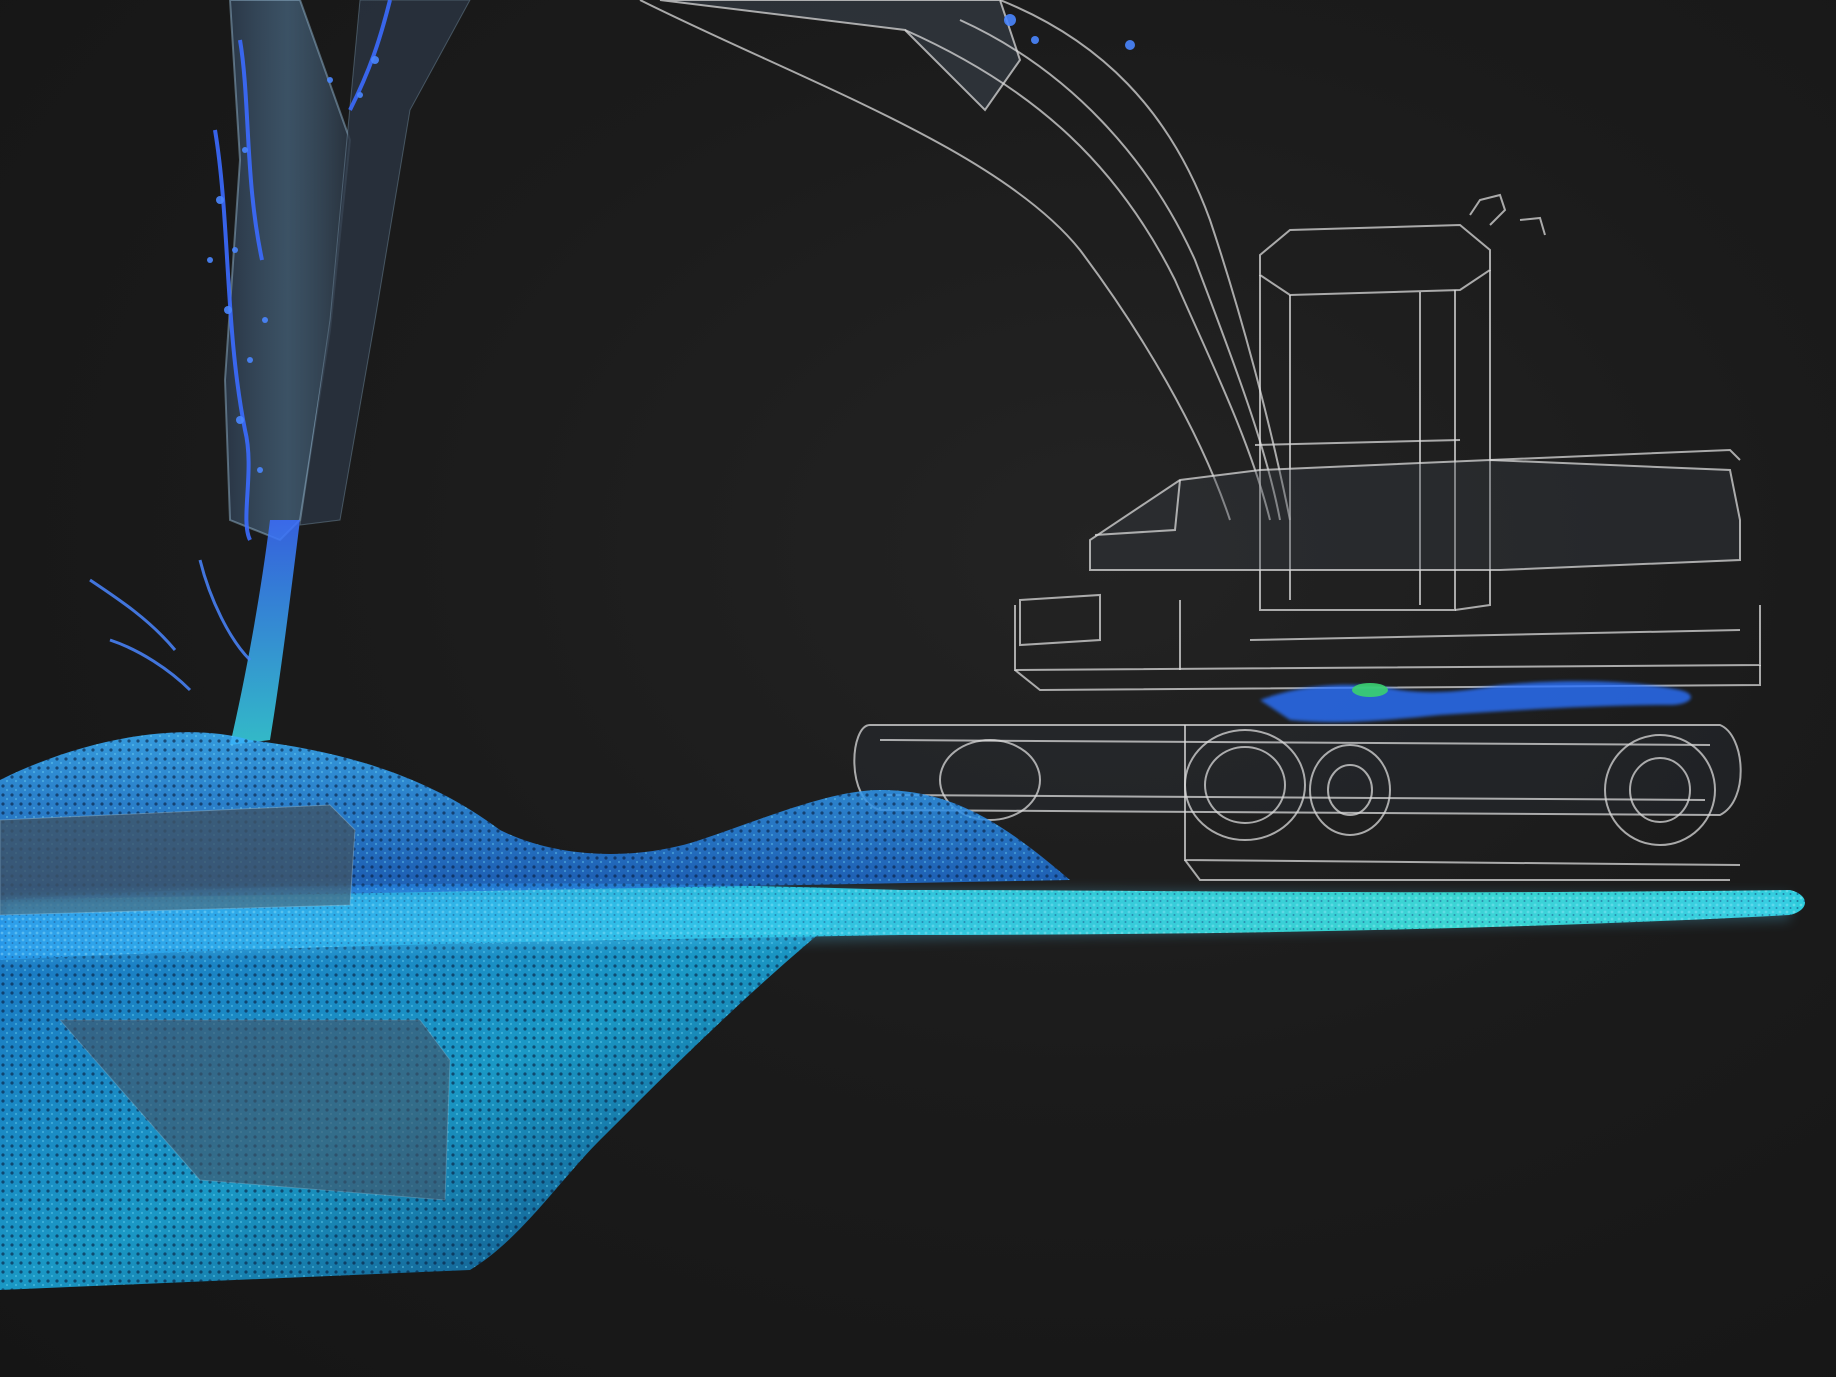 The width and height of the screenshot is (1836, 1377). Describe the element at coordinates (935, 260) in the screenshot. I see `excavator-arm` at that location.